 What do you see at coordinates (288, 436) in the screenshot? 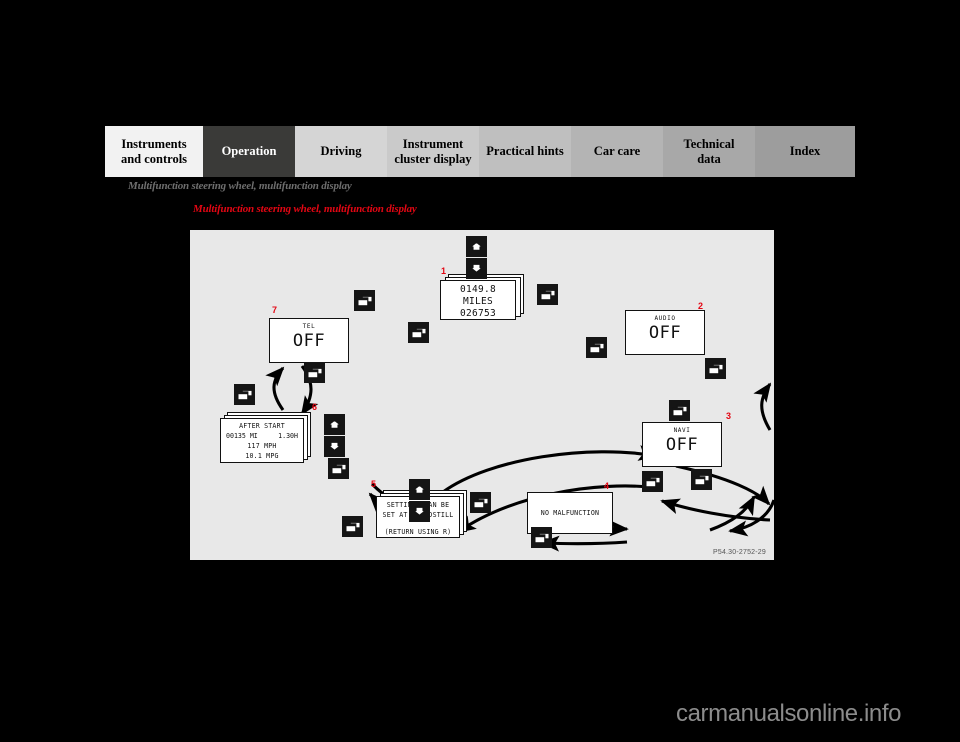
I see `after-start-time: 1.30H` at bounding box center [288, 436].